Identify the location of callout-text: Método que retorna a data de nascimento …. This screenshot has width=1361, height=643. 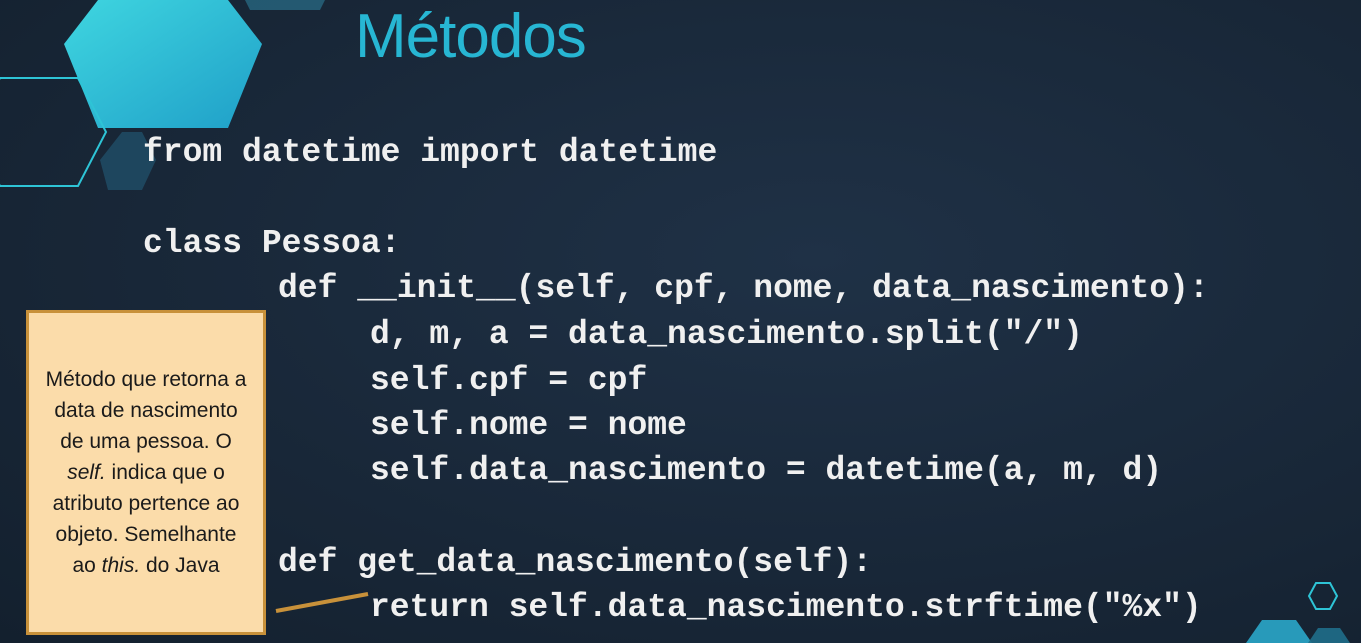
(146, 472).